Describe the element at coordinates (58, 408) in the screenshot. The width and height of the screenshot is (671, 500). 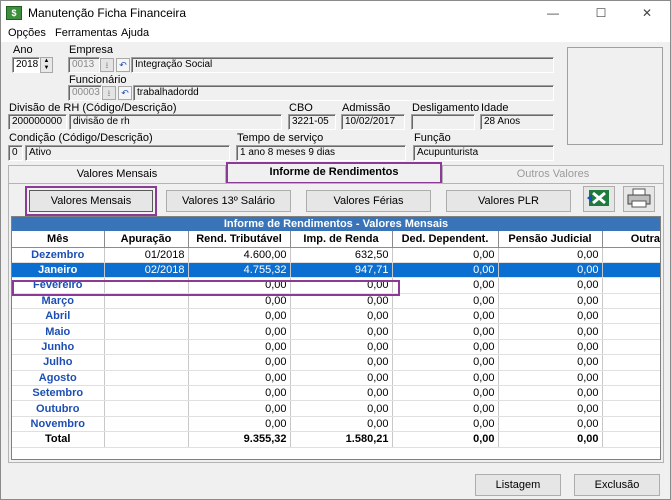
I see `month-cell: Outubro` at that location.